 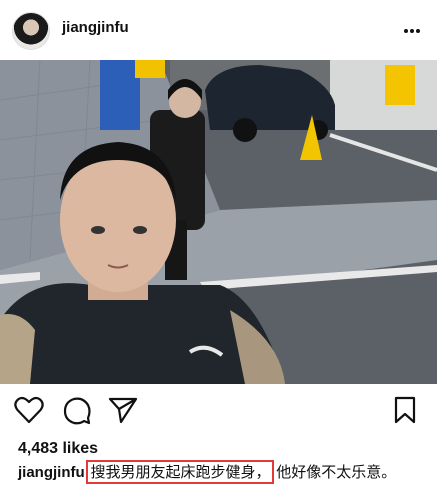 What do you see at coordinates (218, 412) in the screenshot?
I see `action-bar` at bounding box center [218, 412].